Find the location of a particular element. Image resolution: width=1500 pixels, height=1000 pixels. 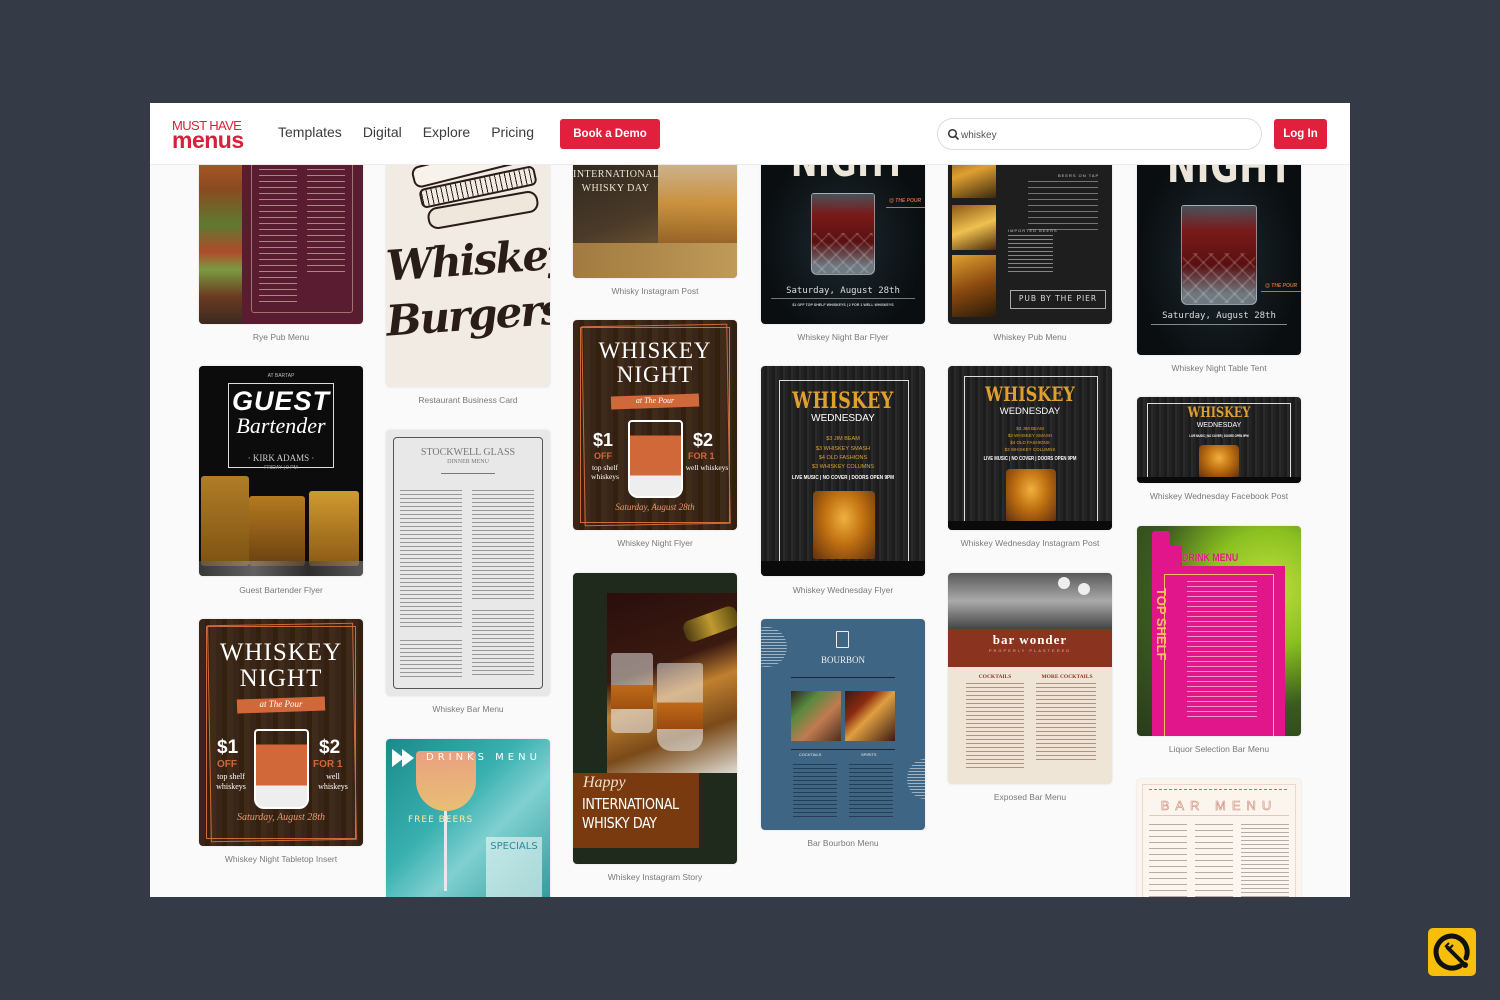

template-title: Whiskey Instagram Story is located at coordinates (655, 877).